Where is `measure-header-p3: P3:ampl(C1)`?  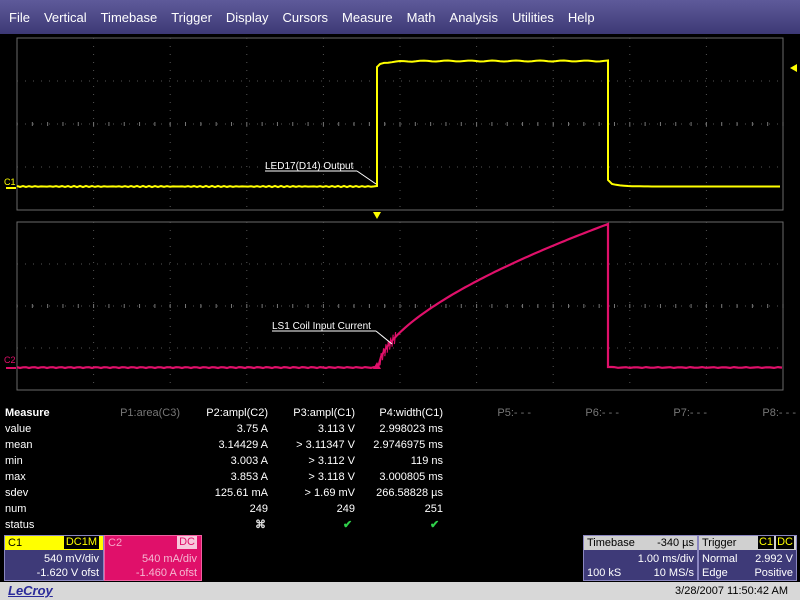 measure-header-p3: P3:ampl(C1) is located at coordinates (324, 413).